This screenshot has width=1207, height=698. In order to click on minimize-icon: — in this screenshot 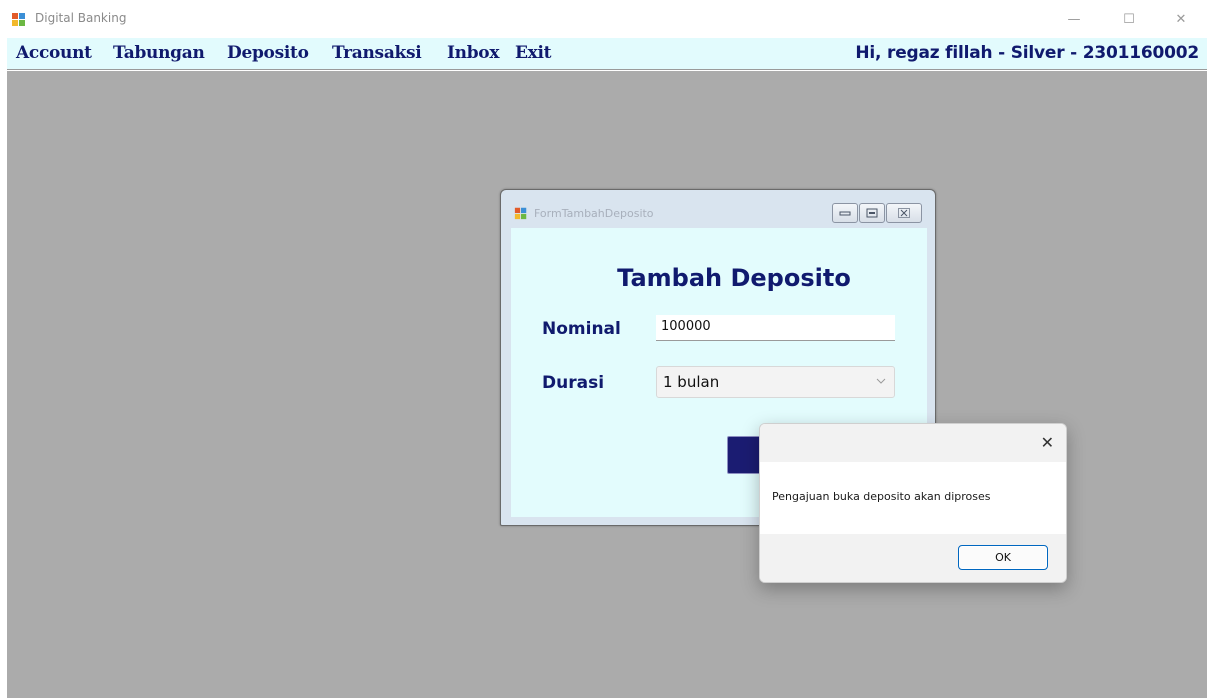, I will do `click(1074, 19)`.